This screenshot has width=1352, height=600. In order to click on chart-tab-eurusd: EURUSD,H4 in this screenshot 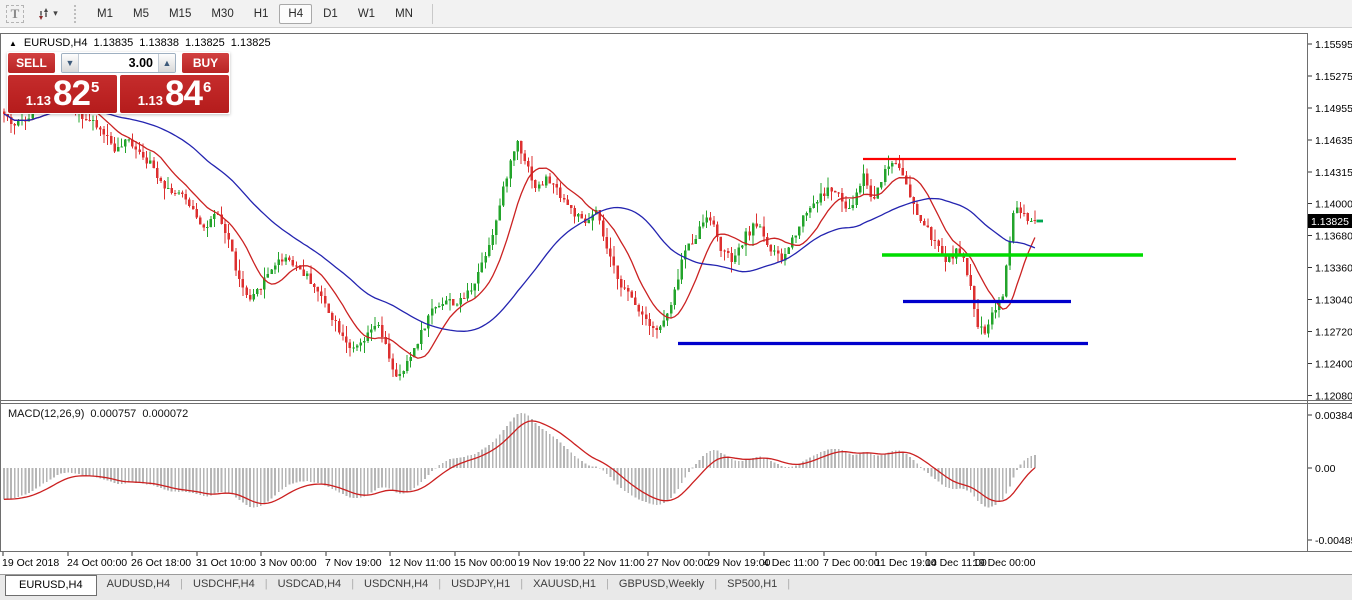, I will do `click(51, 585)`.